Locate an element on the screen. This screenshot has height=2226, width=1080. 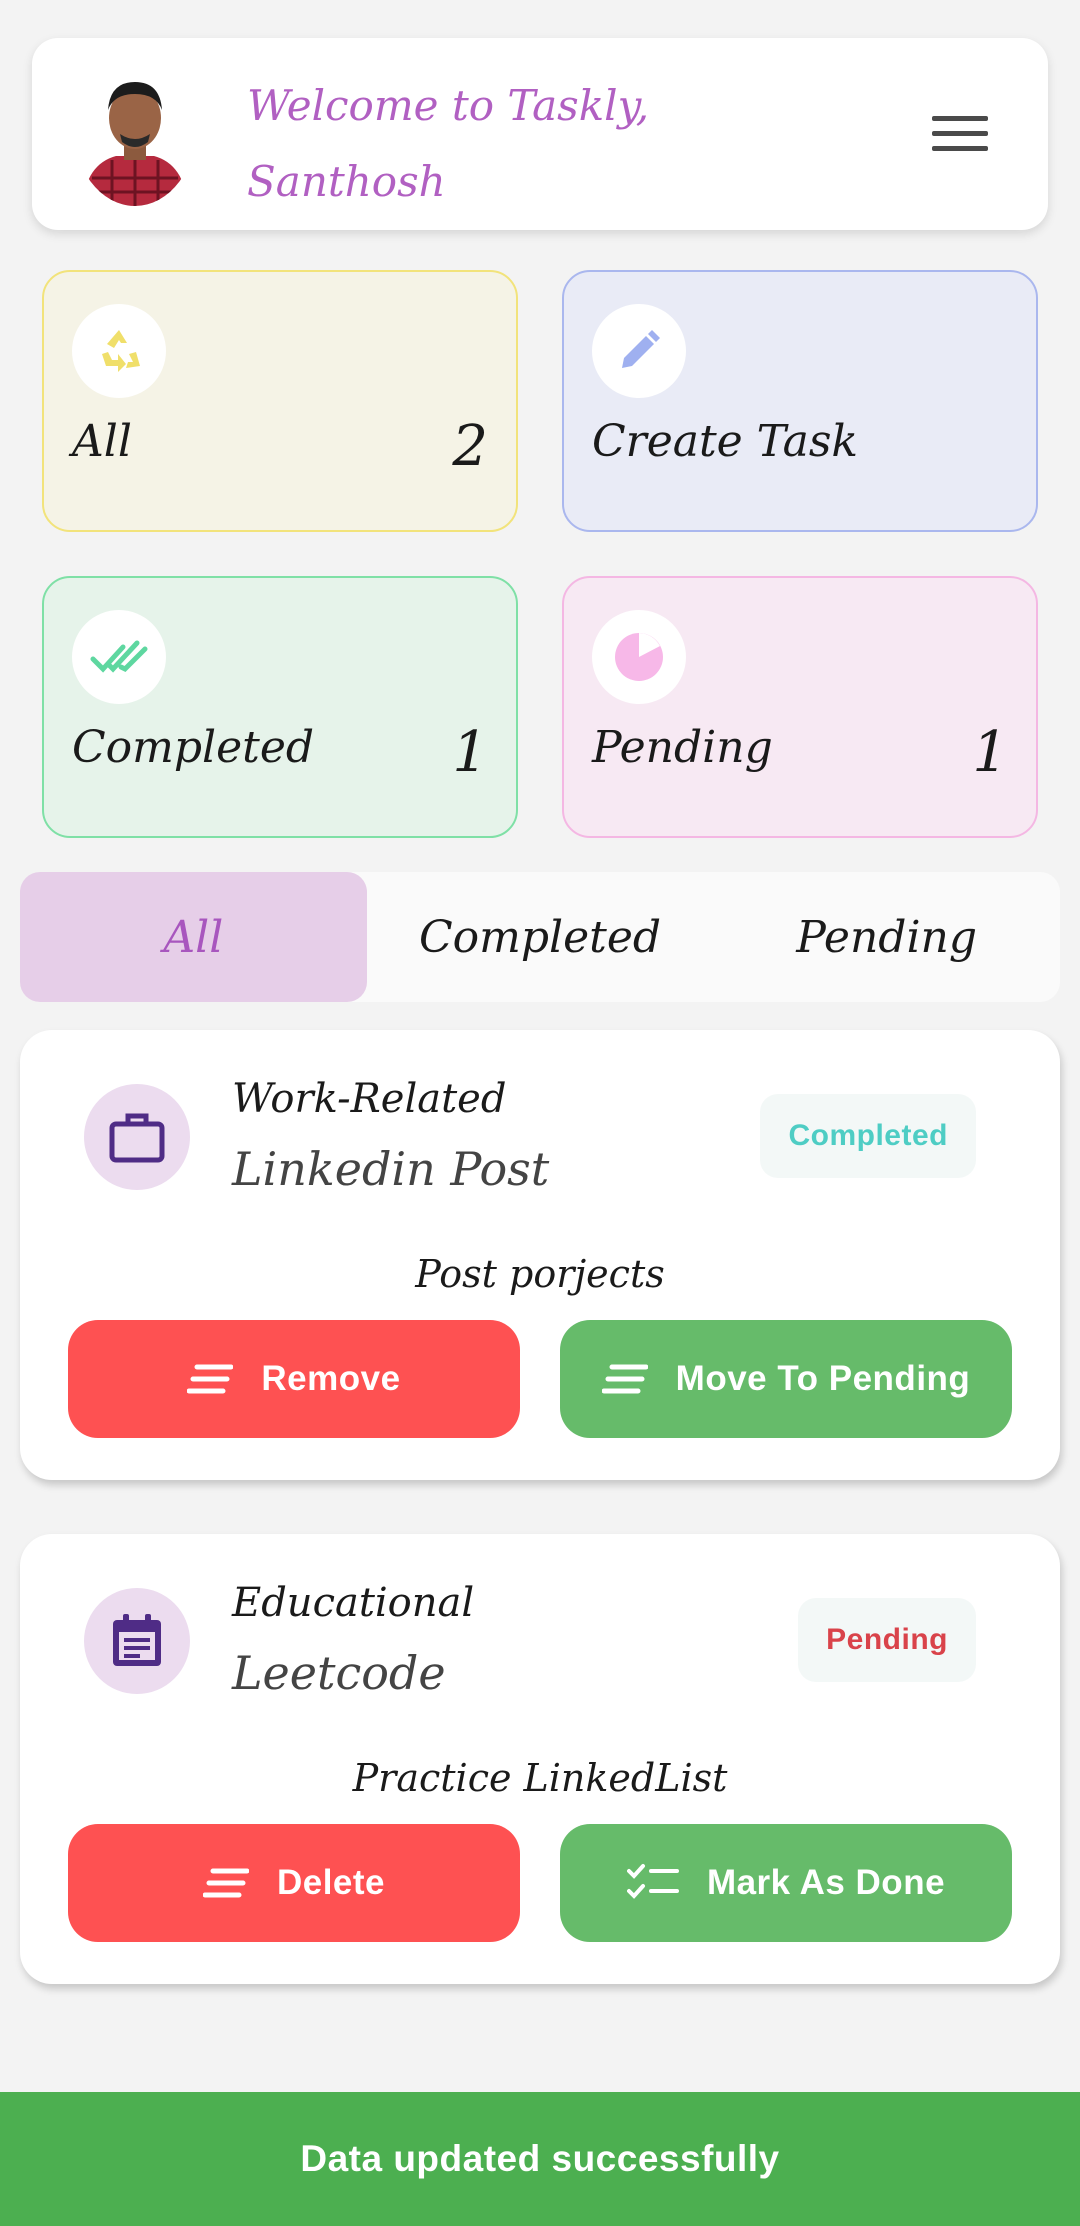
stat-label-completed: Completed is located at coordinates (193, 747).